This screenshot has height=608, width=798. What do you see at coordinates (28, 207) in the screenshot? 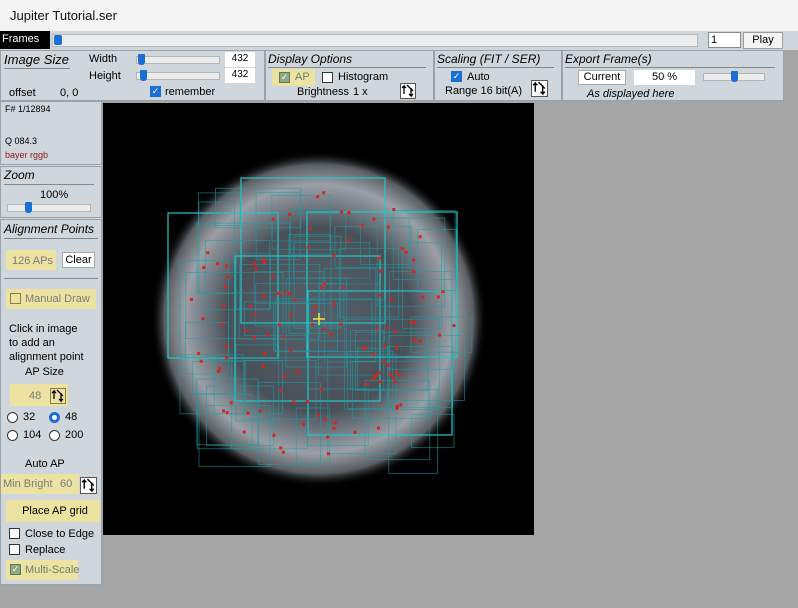
I see `zoom-slider-thumb` at bounding box center [28, 207].